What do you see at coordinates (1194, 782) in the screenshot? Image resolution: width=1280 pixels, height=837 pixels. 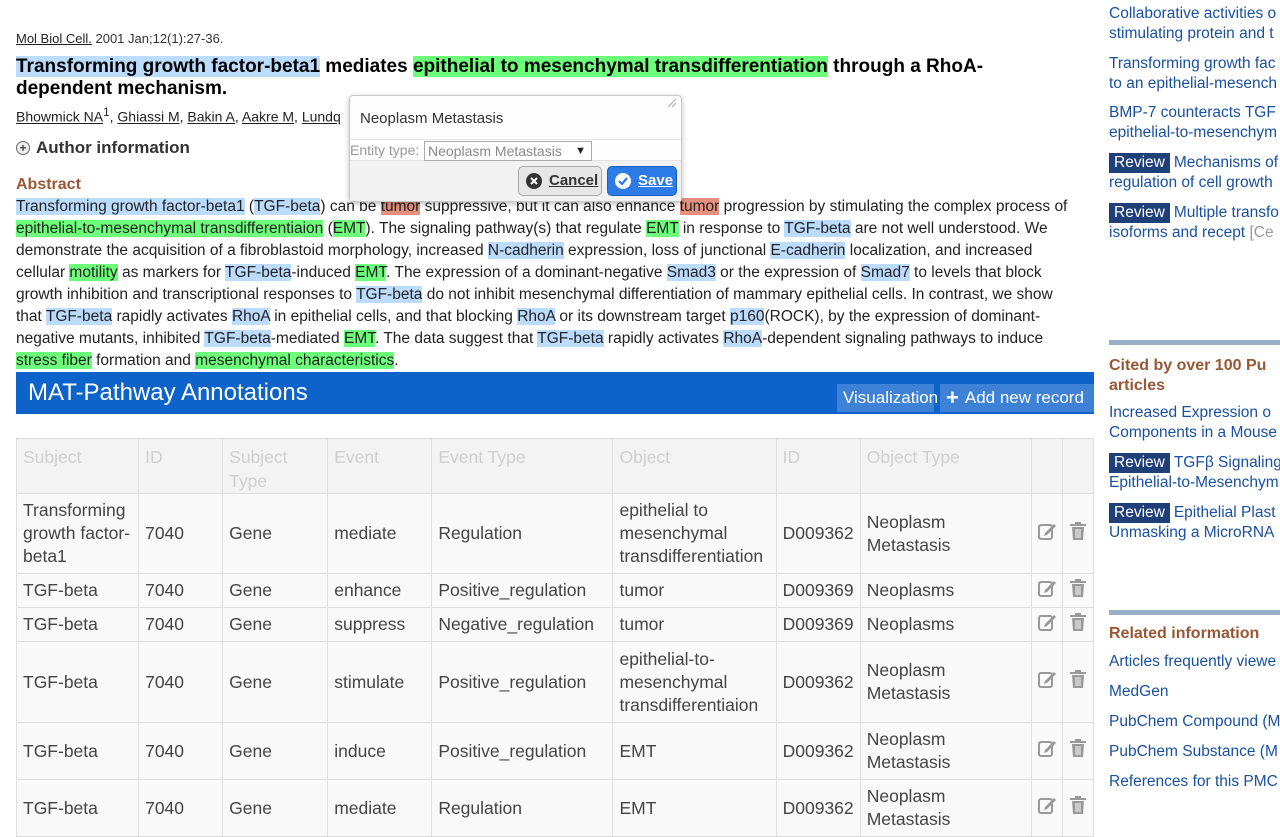 I see `related-link: References for this PMC` at bounding box center [1194, 782].